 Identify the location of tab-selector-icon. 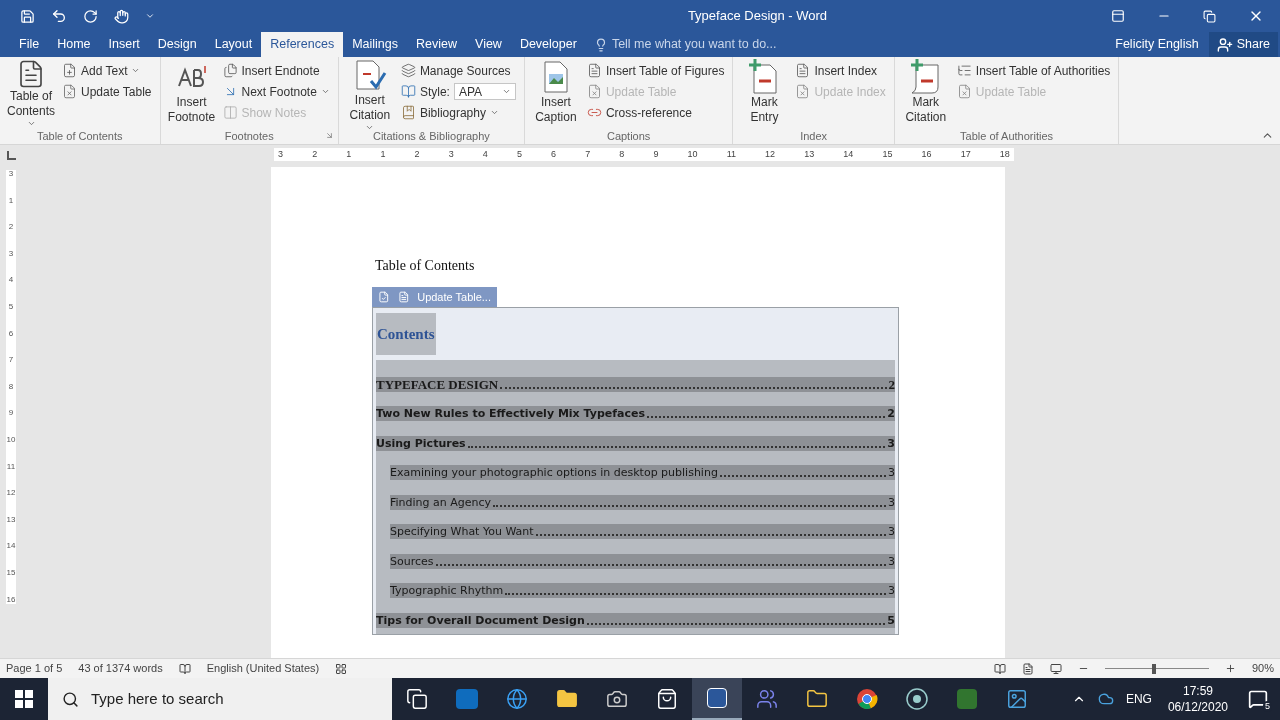
(11, 155).